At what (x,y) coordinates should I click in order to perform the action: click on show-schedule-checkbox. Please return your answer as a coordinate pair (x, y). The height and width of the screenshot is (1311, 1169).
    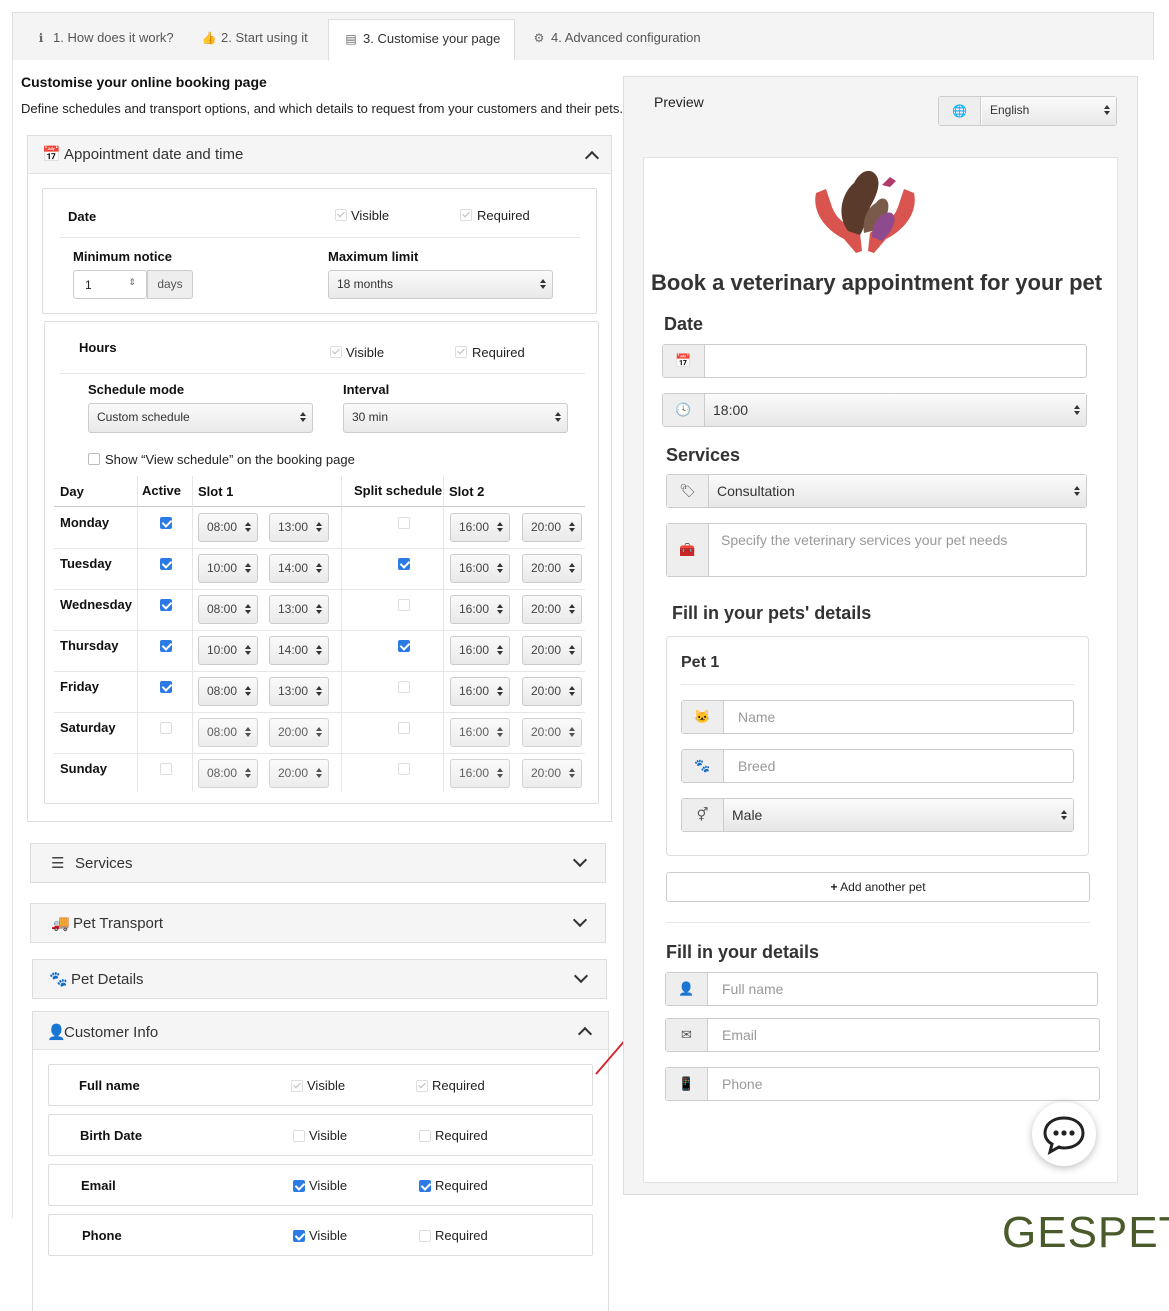
    Looking at the image, I should click on (94, 459).